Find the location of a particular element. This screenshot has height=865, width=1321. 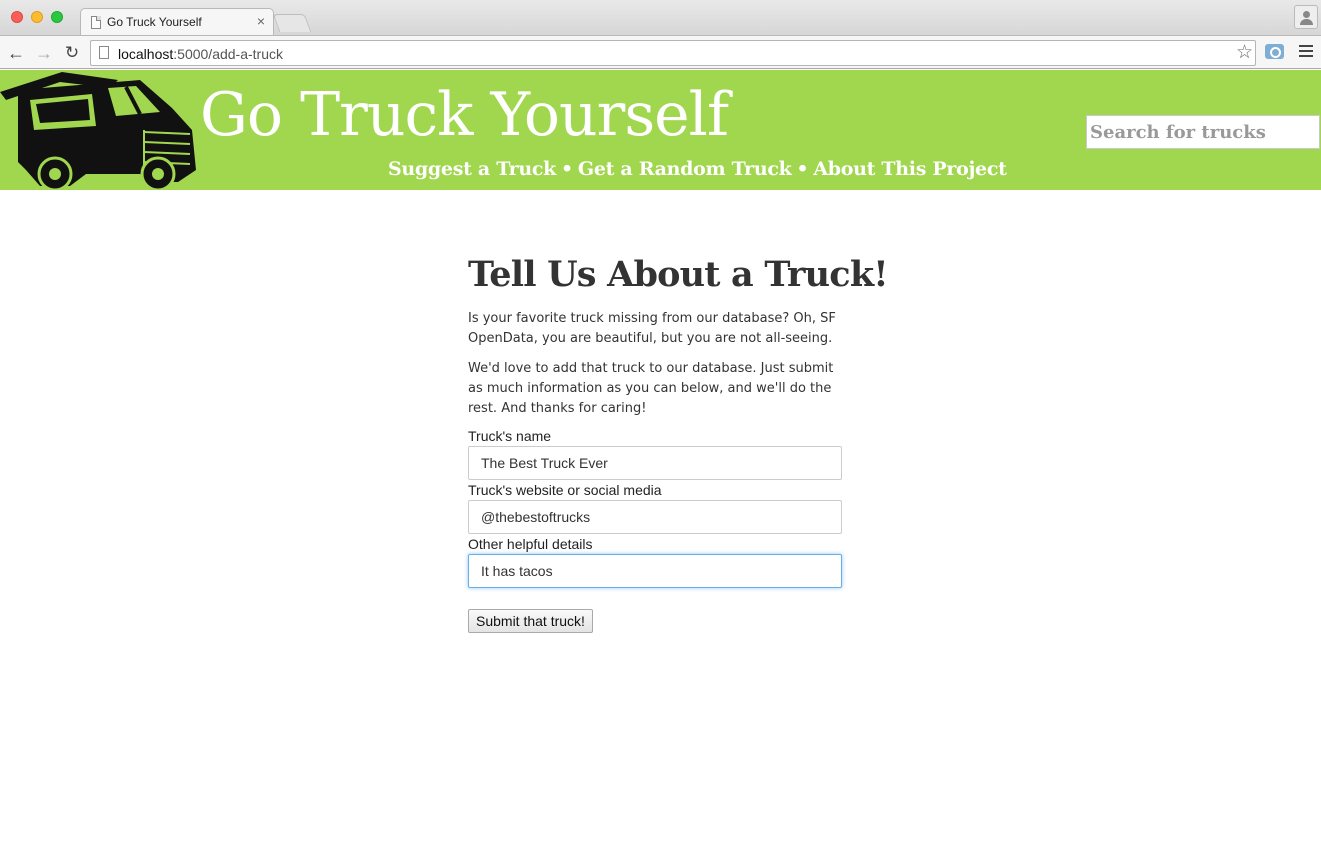

search-input is located at coordinates (1203, 132).